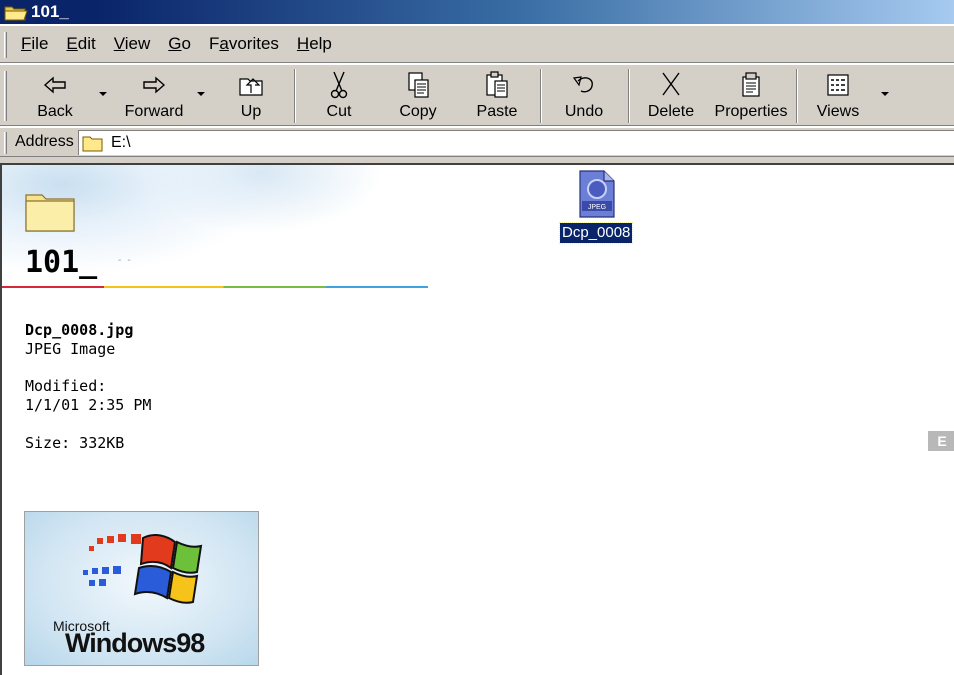 The image size is (954, 675). Describe the element at coordinates (584, 111) in the screenshot. I see `undo-label: Undo` at that location.